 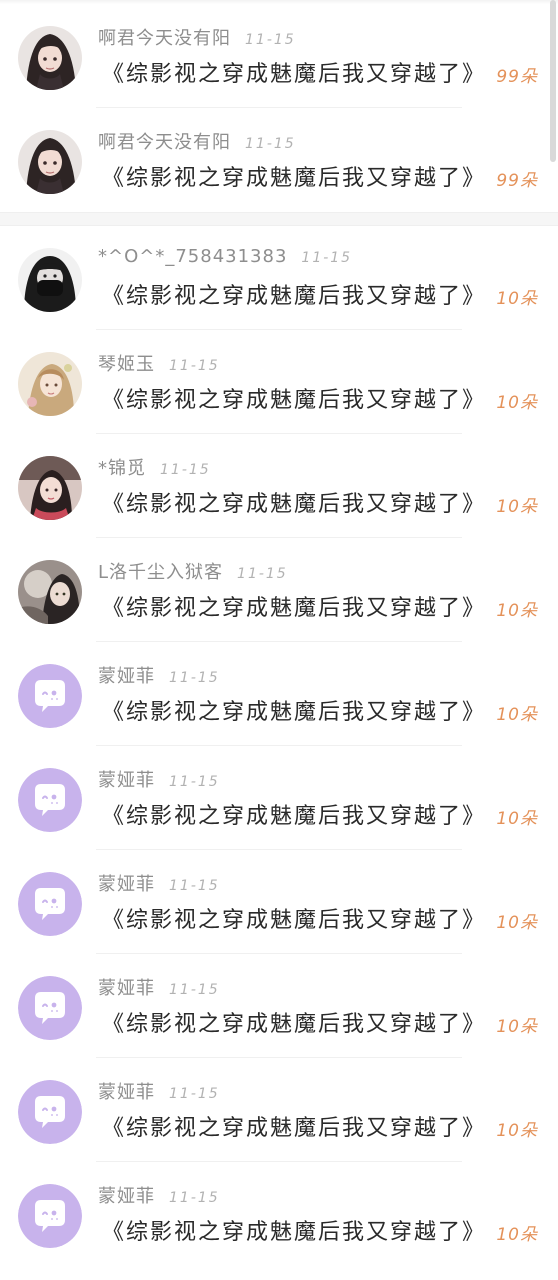 What do you see at coordinates (160, 571) in the screenshot?
I see `user-name: L洛千尘入狱客` at bounding box center [160, 571].